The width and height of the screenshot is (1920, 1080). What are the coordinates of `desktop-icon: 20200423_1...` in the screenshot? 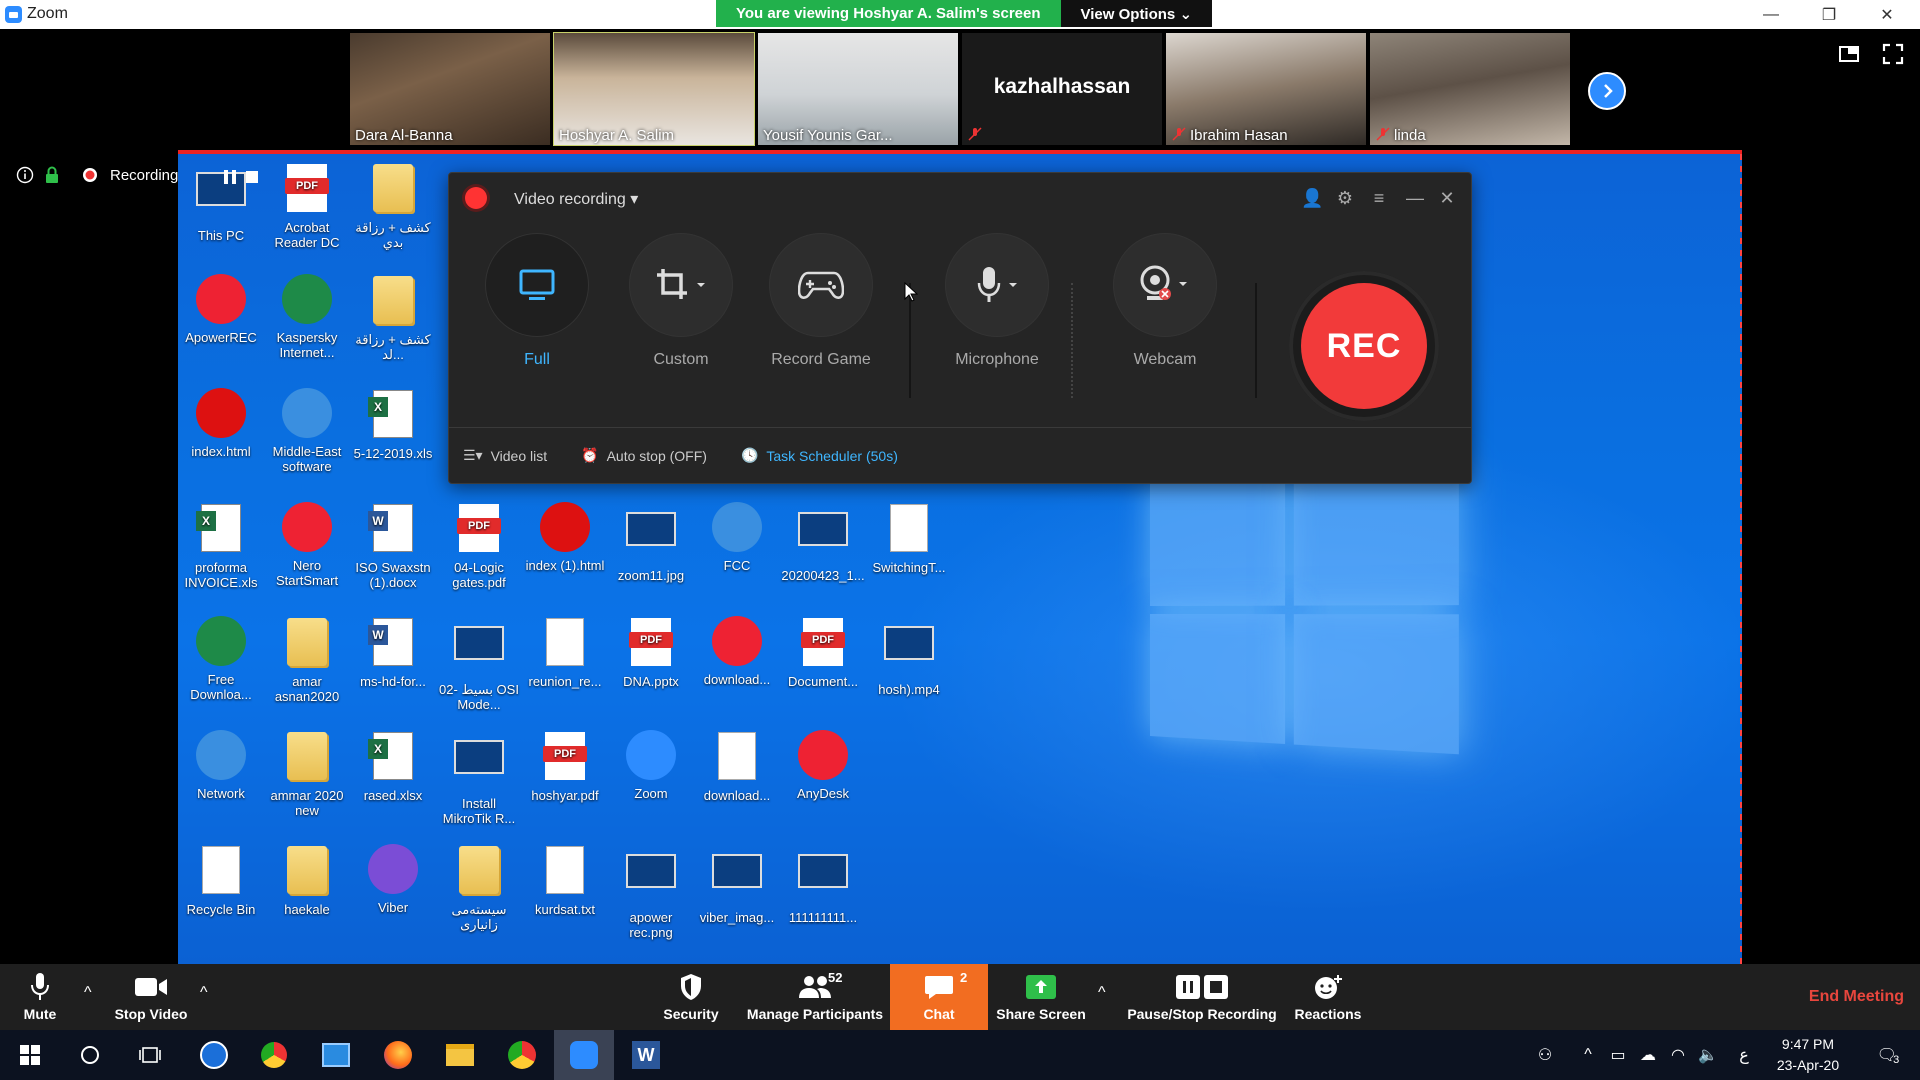 It's located at (823, 542).